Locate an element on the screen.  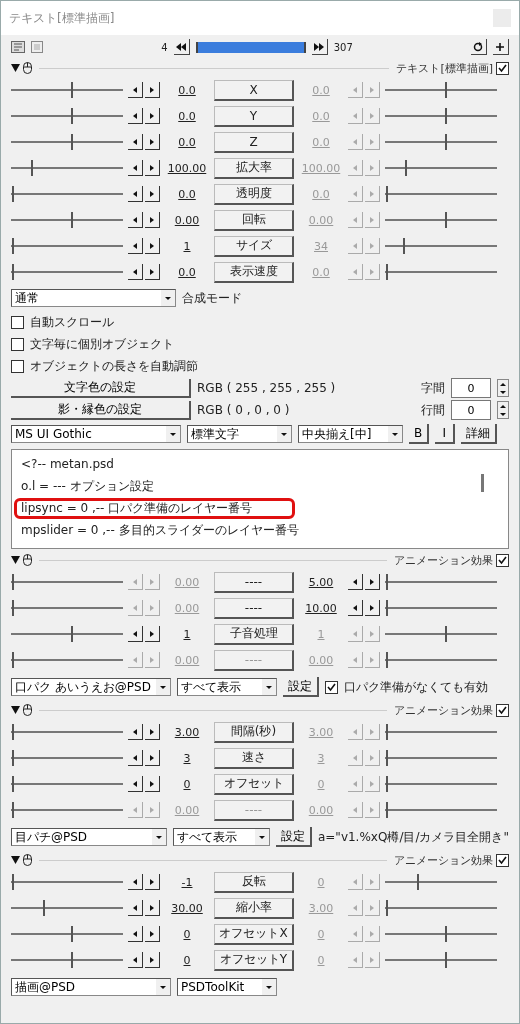
format-button: I is located at coordinates (445, 434).